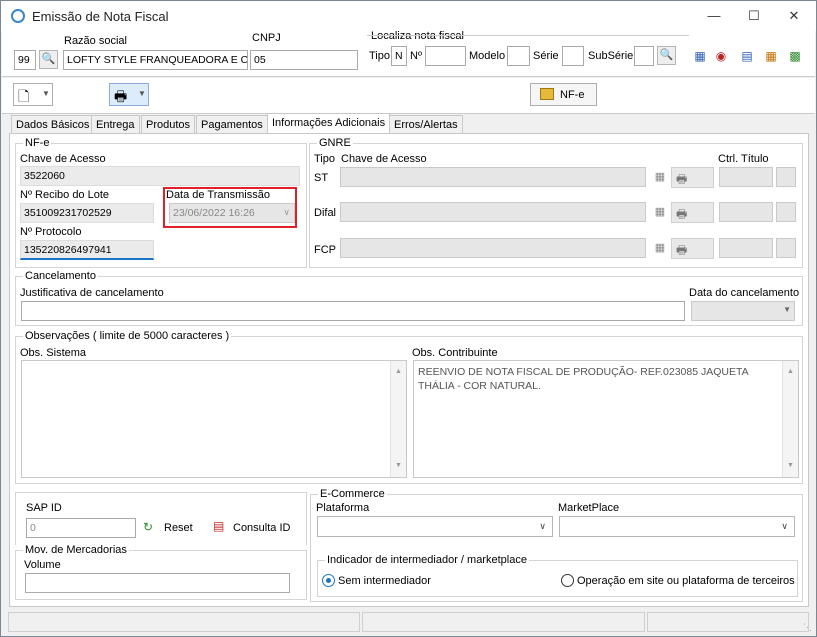  I want to click on modelo-field, so click(518, 56).